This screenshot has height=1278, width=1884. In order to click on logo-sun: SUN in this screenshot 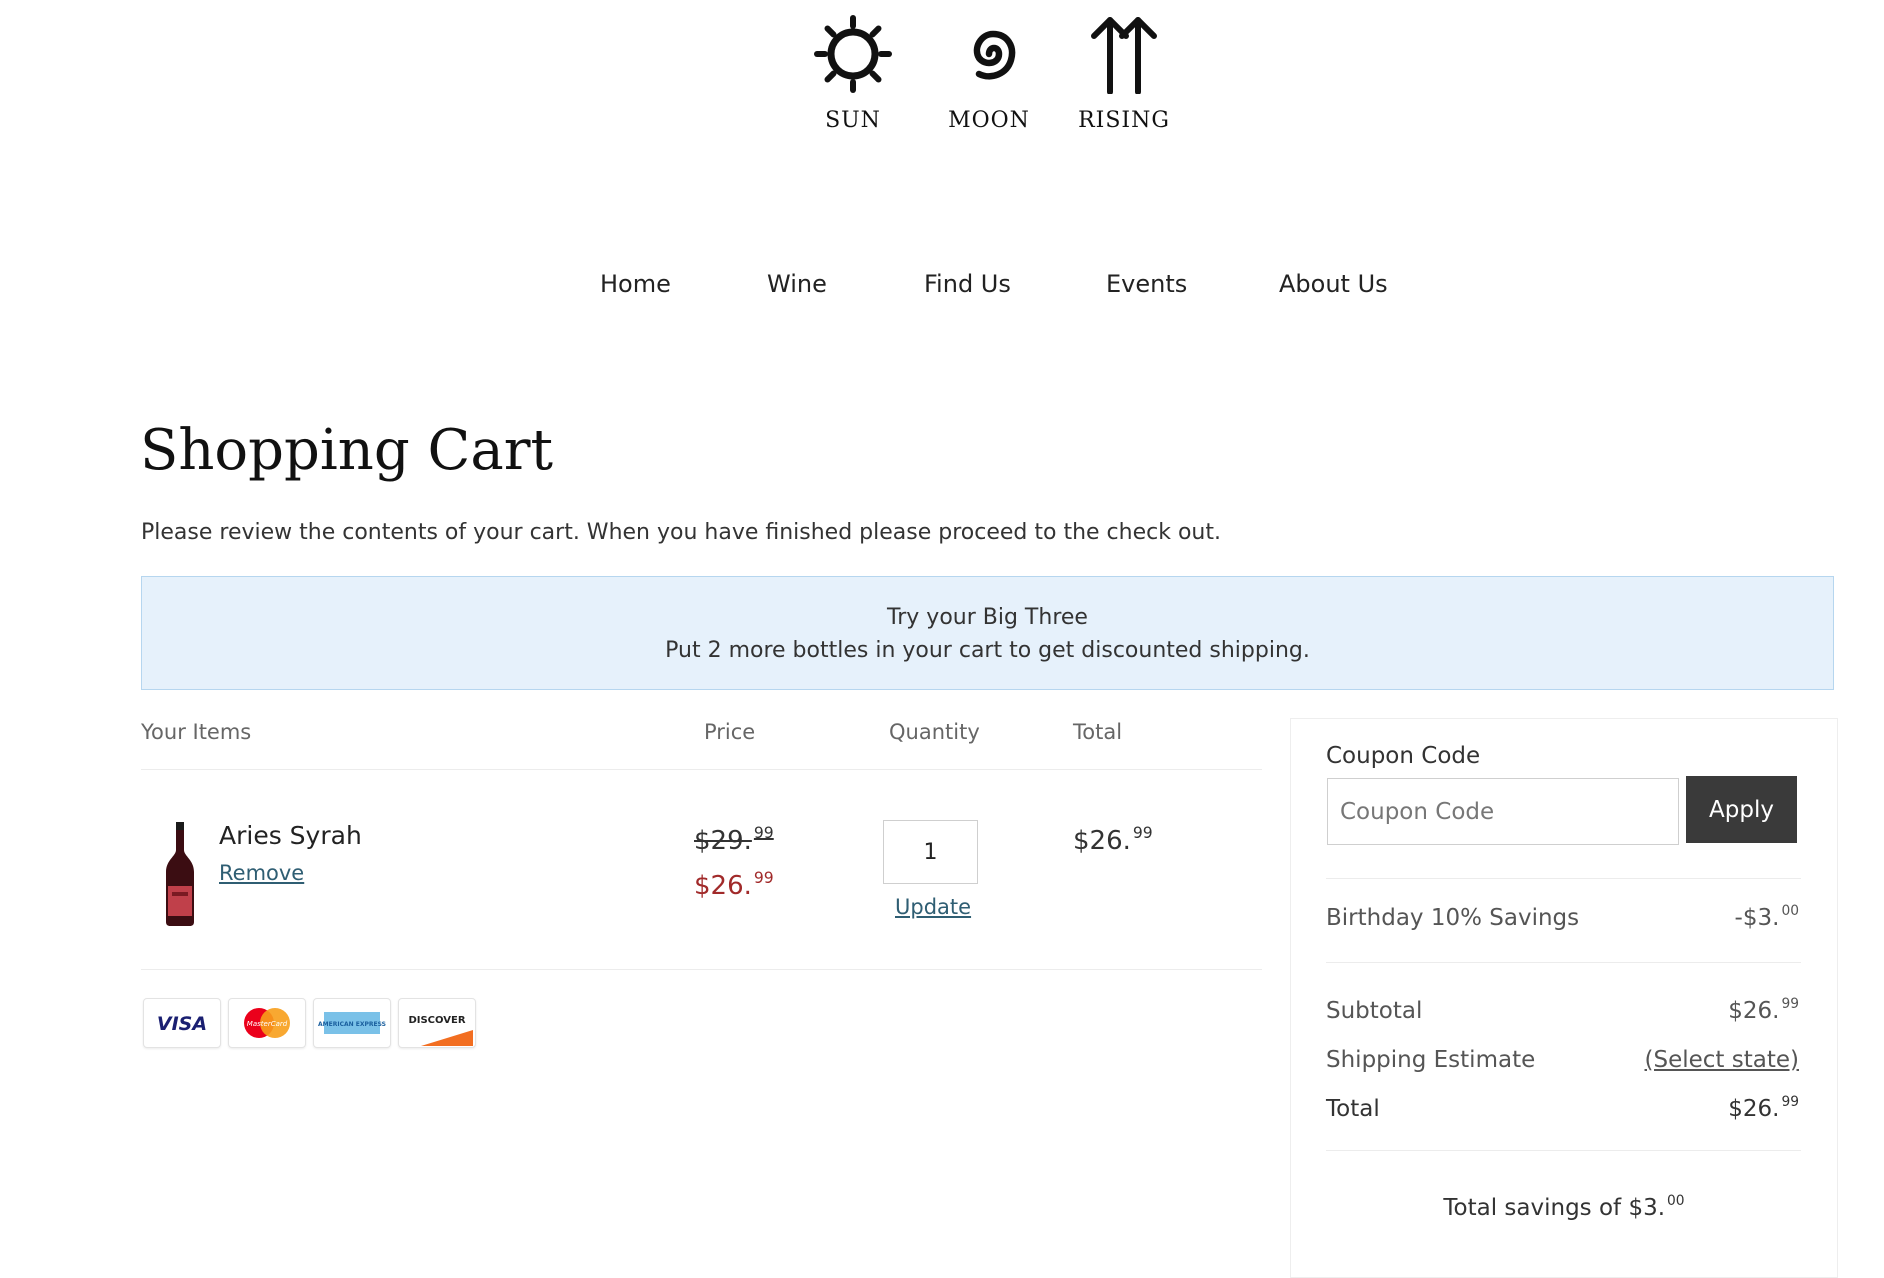, I will do `click(853, 73)`.